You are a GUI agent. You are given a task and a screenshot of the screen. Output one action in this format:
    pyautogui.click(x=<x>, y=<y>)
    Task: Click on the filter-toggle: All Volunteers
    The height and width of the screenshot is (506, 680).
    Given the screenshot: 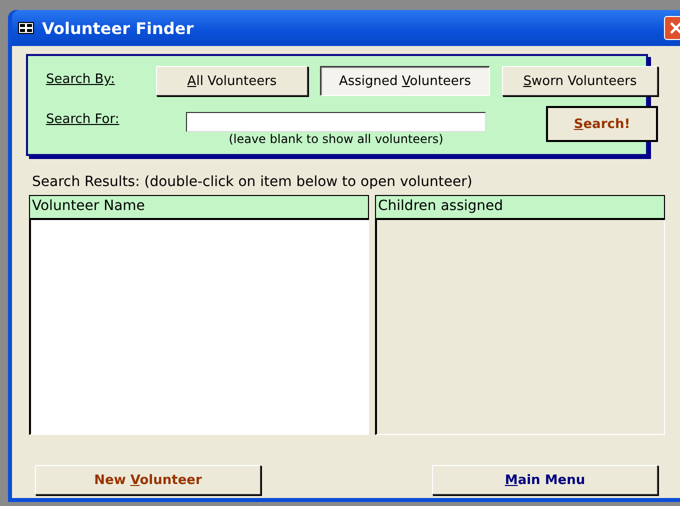 What is the action you would take?
    pyautogui.click(x=232, y=81)
    